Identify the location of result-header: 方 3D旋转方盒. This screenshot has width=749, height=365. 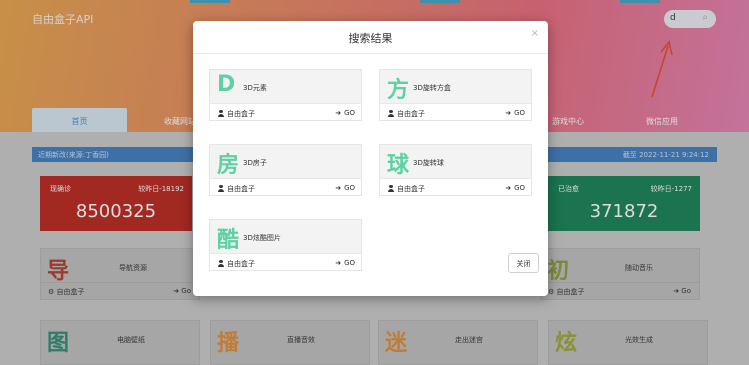
(455, 86).